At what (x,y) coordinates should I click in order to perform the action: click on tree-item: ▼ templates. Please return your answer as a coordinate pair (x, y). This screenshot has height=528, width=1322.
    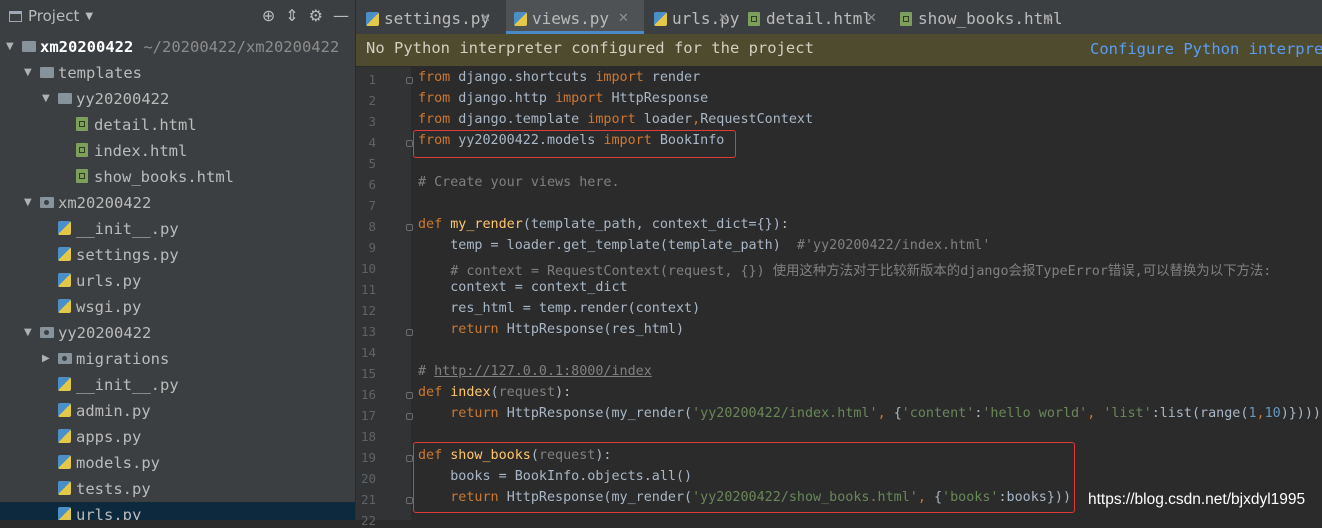
    Looking at the image, I should click on (177, 73).